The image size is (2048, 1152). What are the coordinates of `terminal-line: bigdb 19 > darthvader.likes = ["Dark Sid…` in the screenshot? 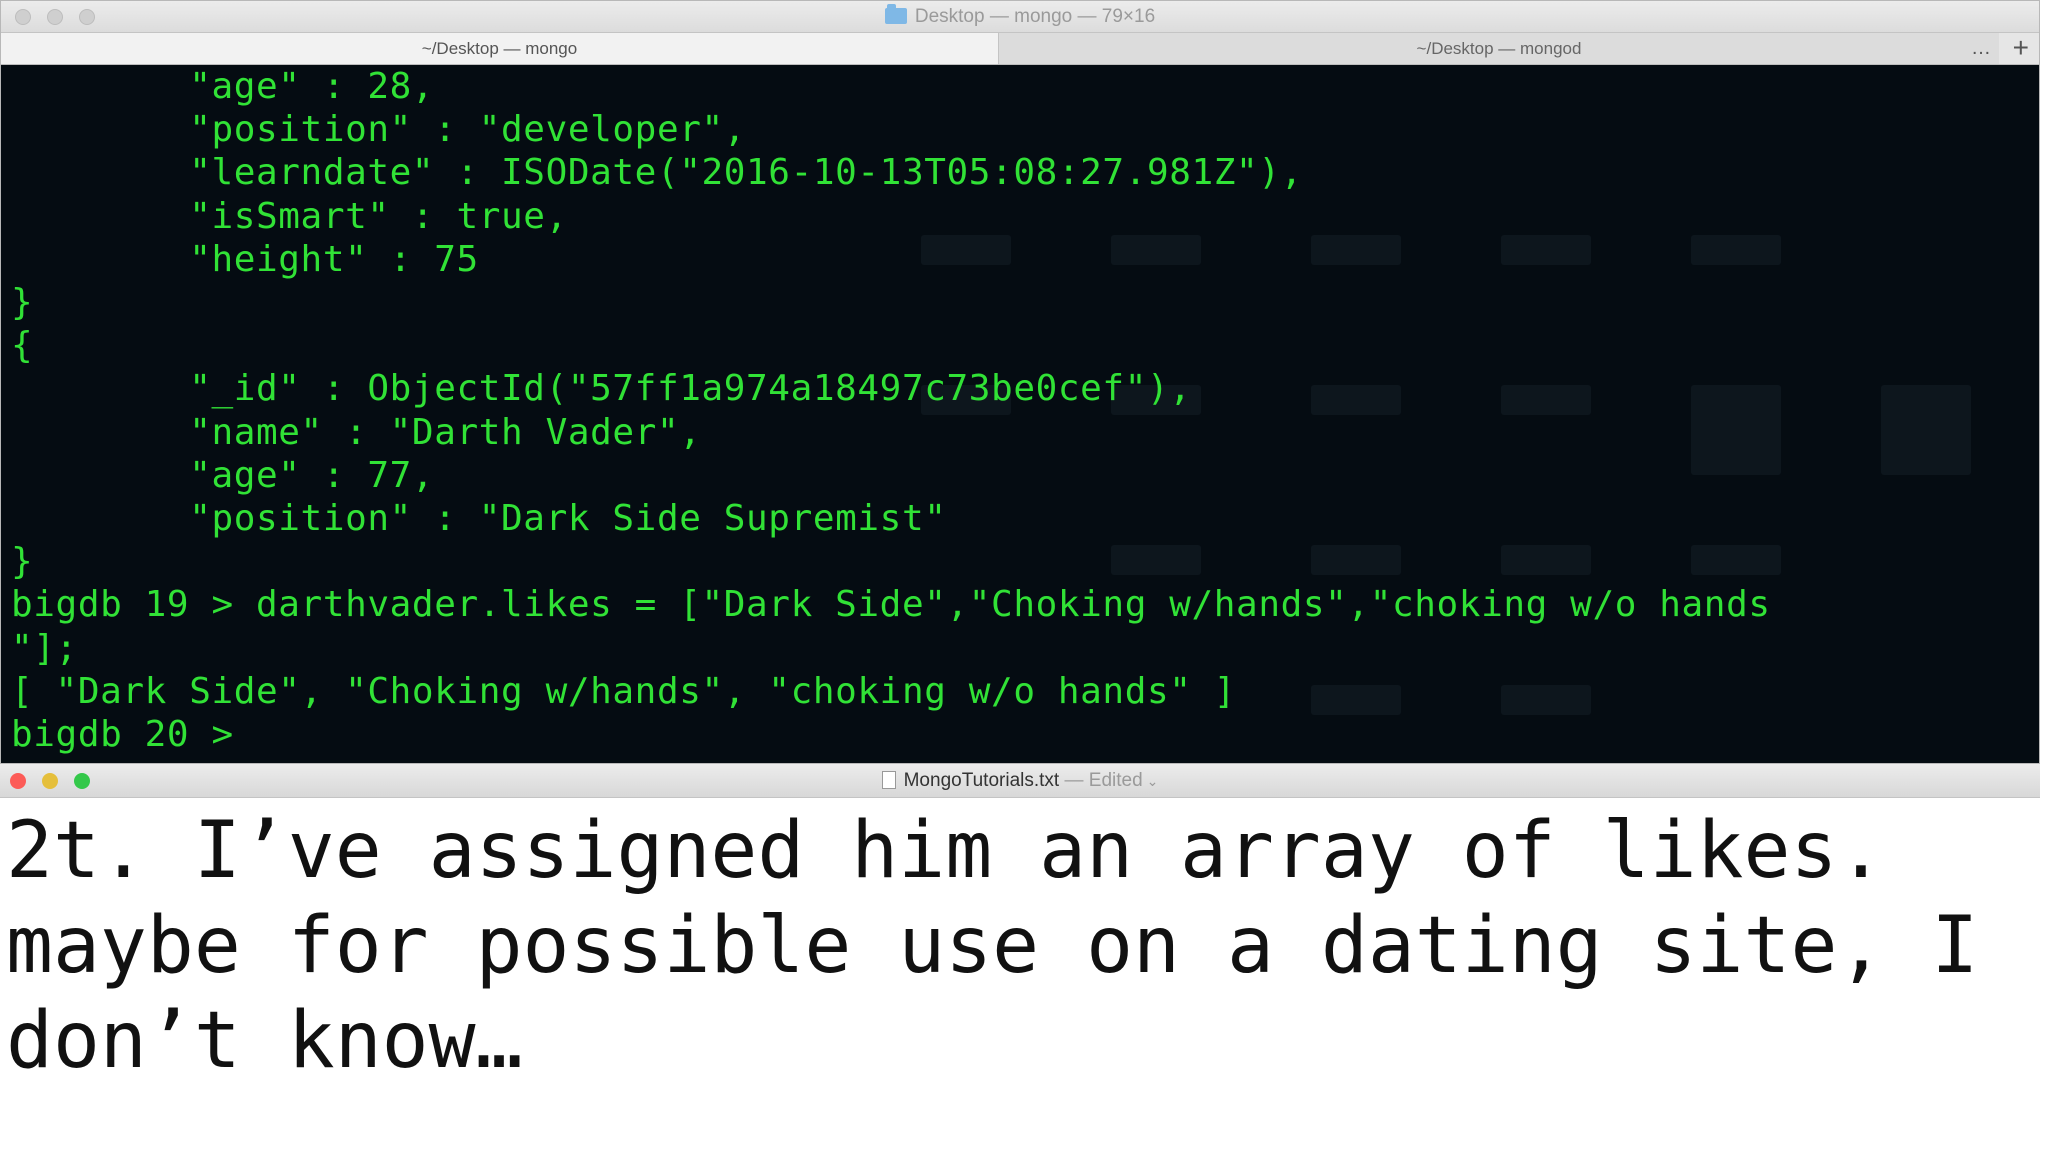 It's located at (891, 605).